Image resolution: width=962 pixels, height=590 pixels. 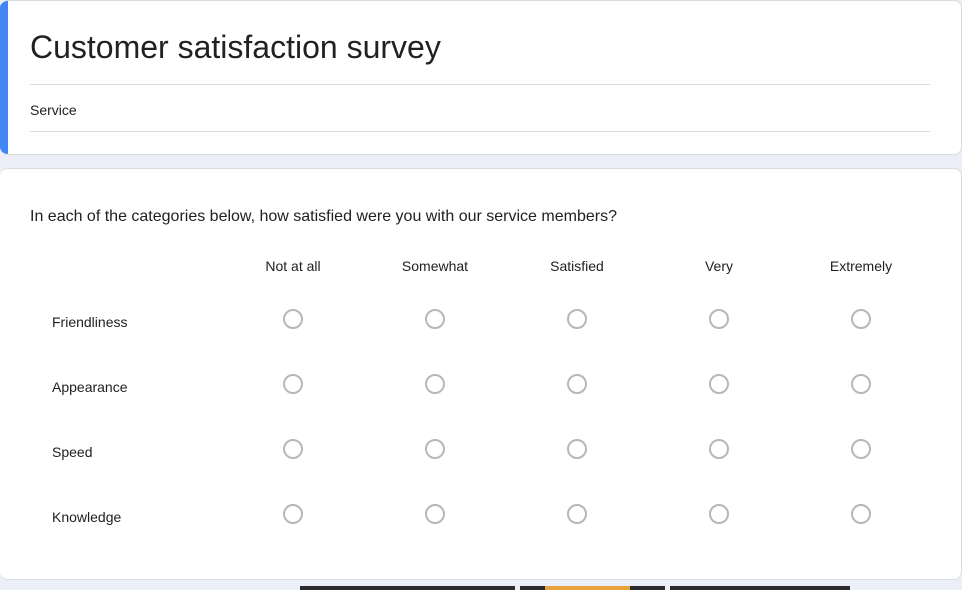 I want to click on radio-knowledge-very, so click(x=719, y=514).